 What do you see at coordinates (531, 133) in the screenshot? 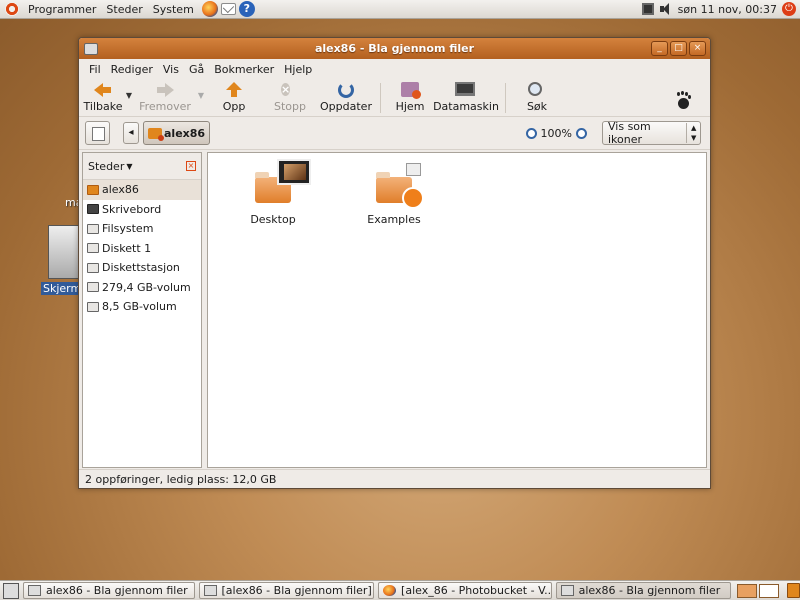
I see `zoom-out-icon` at bounding box center [531, 133].